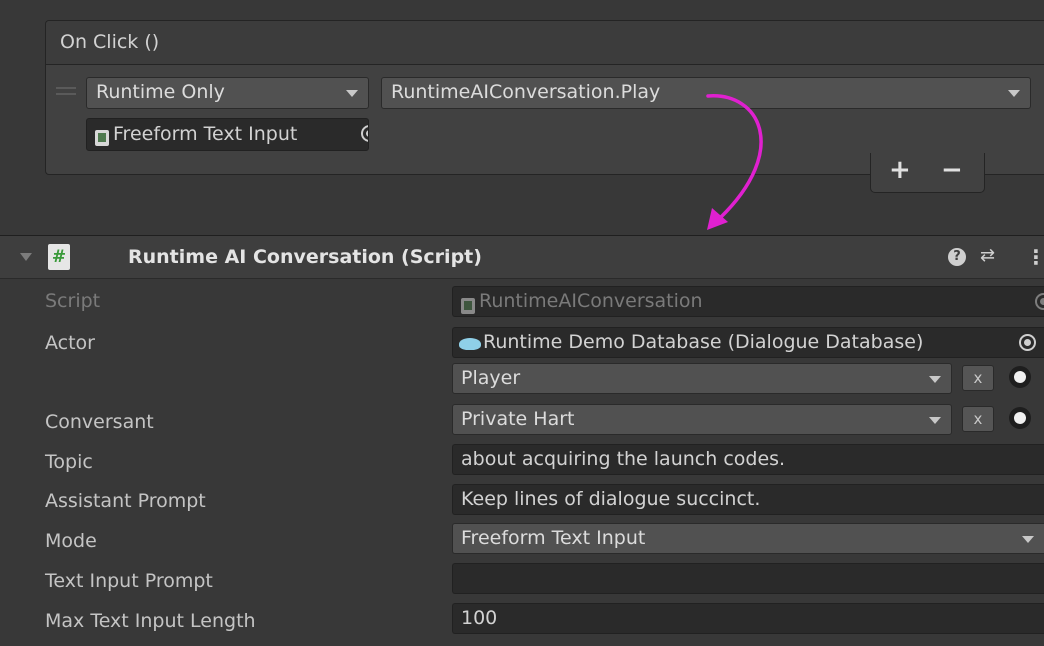 The image size is (1044, 646). What do you see at coordinates (978, 419) in the screenshot?
I see `conversant-clear-button: x` at bounding box center [978, 419].